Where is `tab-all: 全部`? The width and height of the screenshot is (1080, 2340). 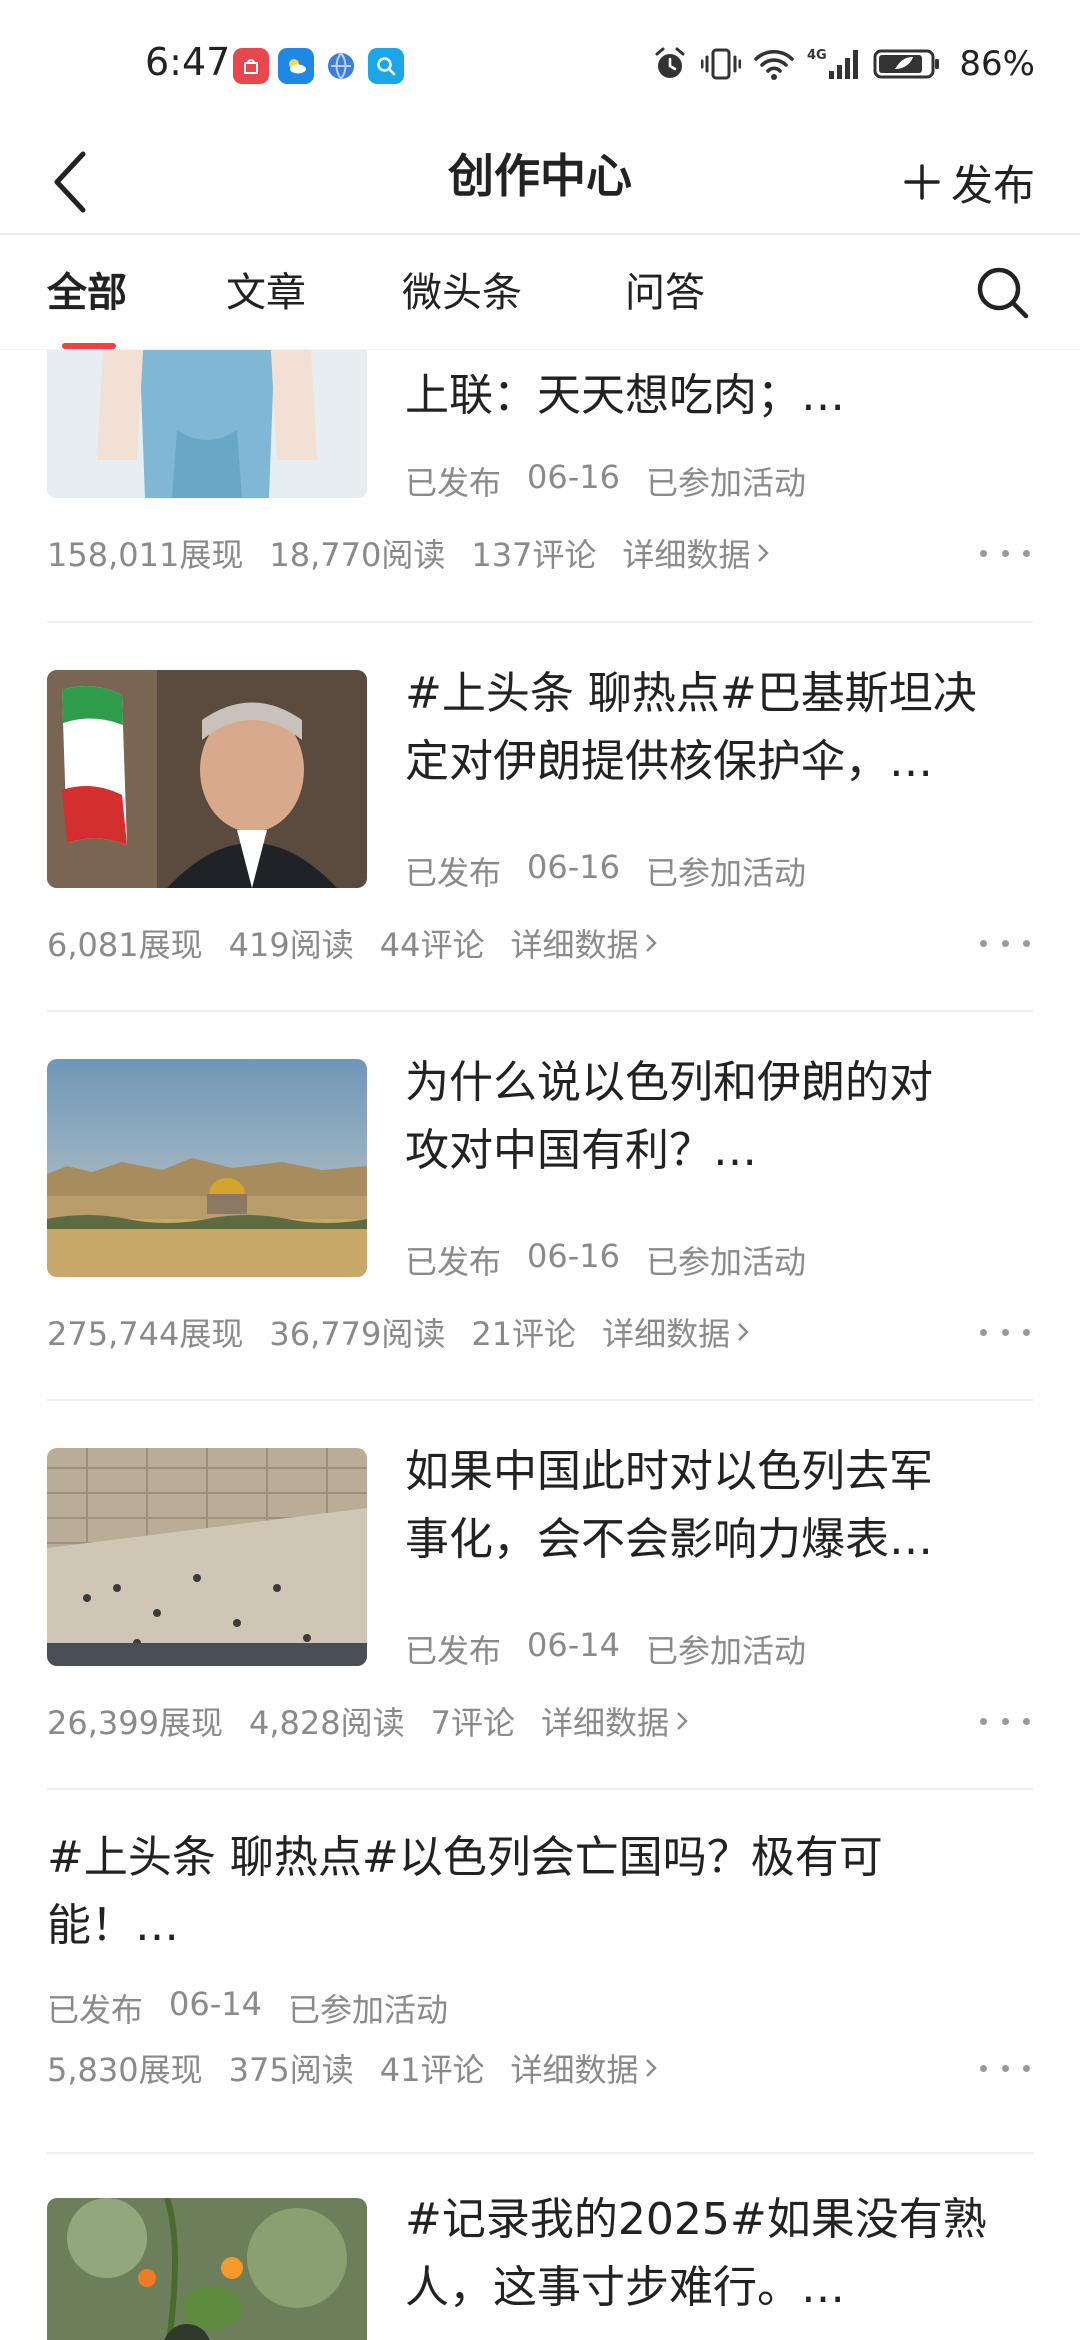 tab-all: 全部 is located at coordinates (87, 289).